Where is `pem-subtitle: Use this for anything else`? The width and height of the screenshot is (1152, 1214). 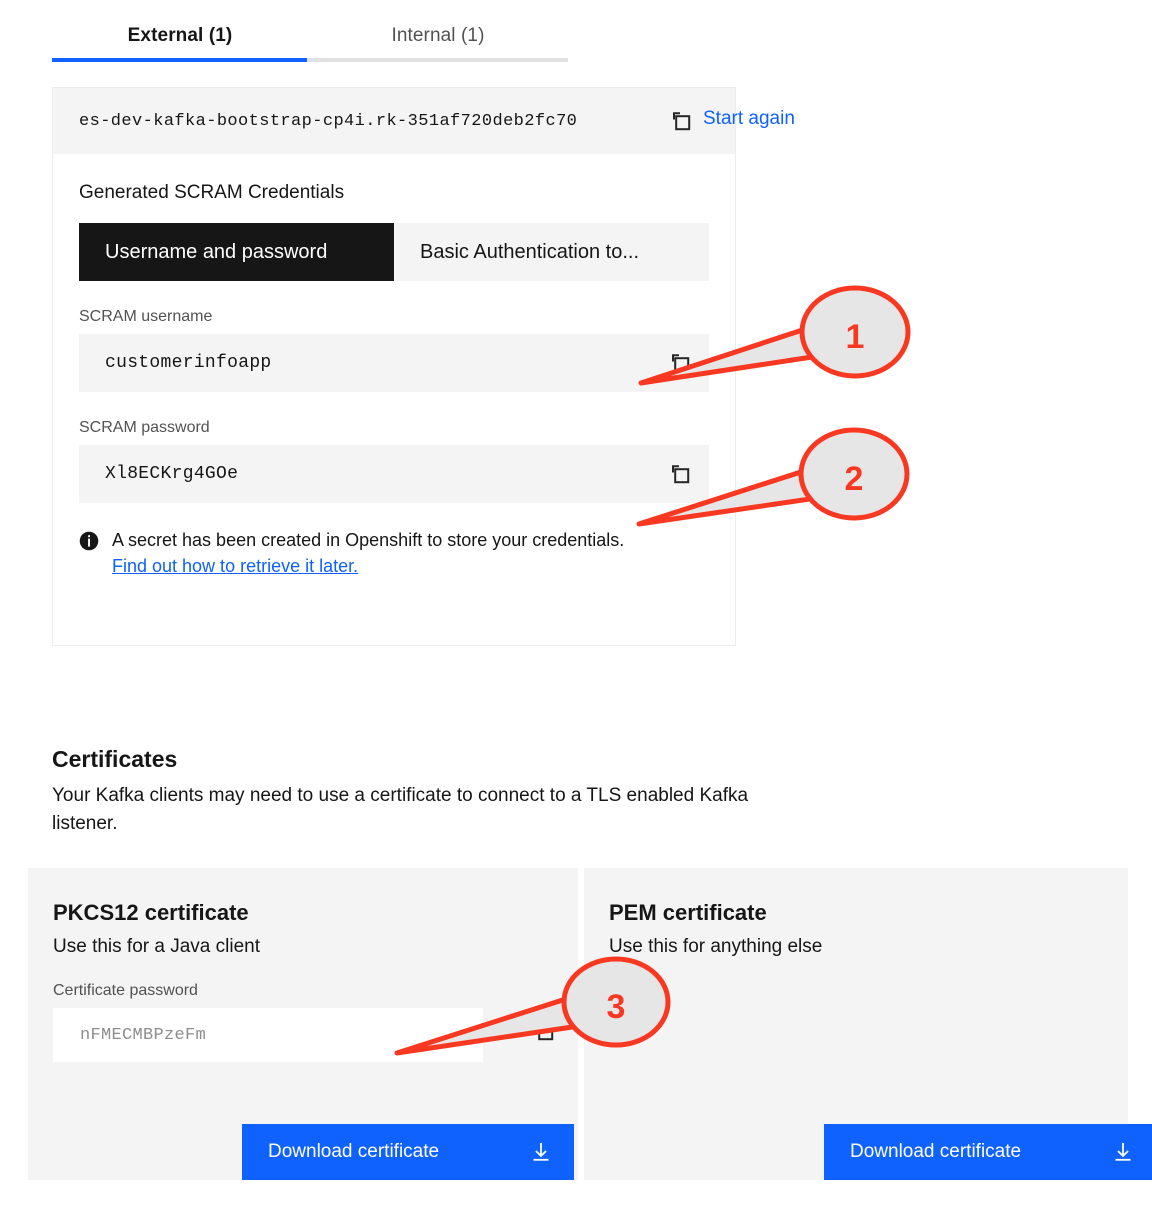 pem-subtitle: Use this for anything else is located at coordinates (716, 946).